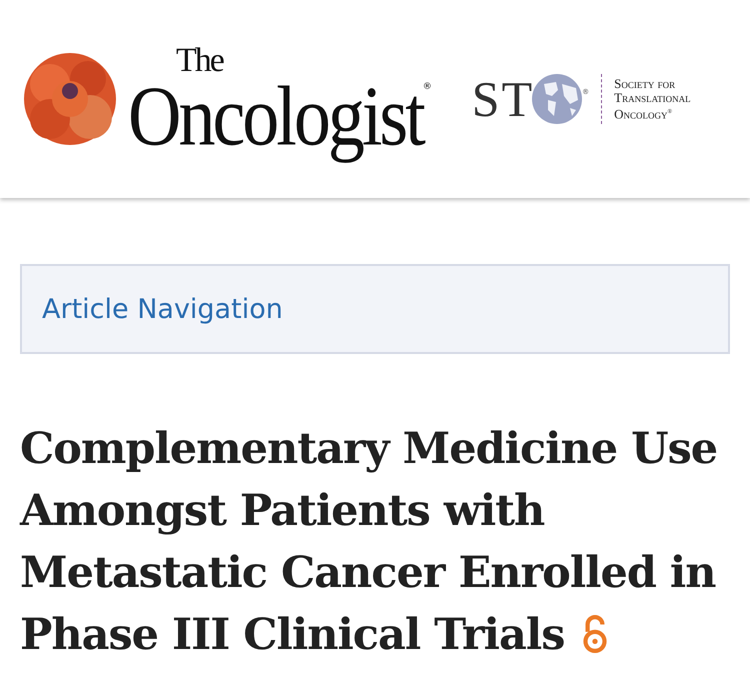  What do you see at coordinates (427, 87) in the screenshot?
I see `trademark-mark: ®` at bounding box center [427, 87].